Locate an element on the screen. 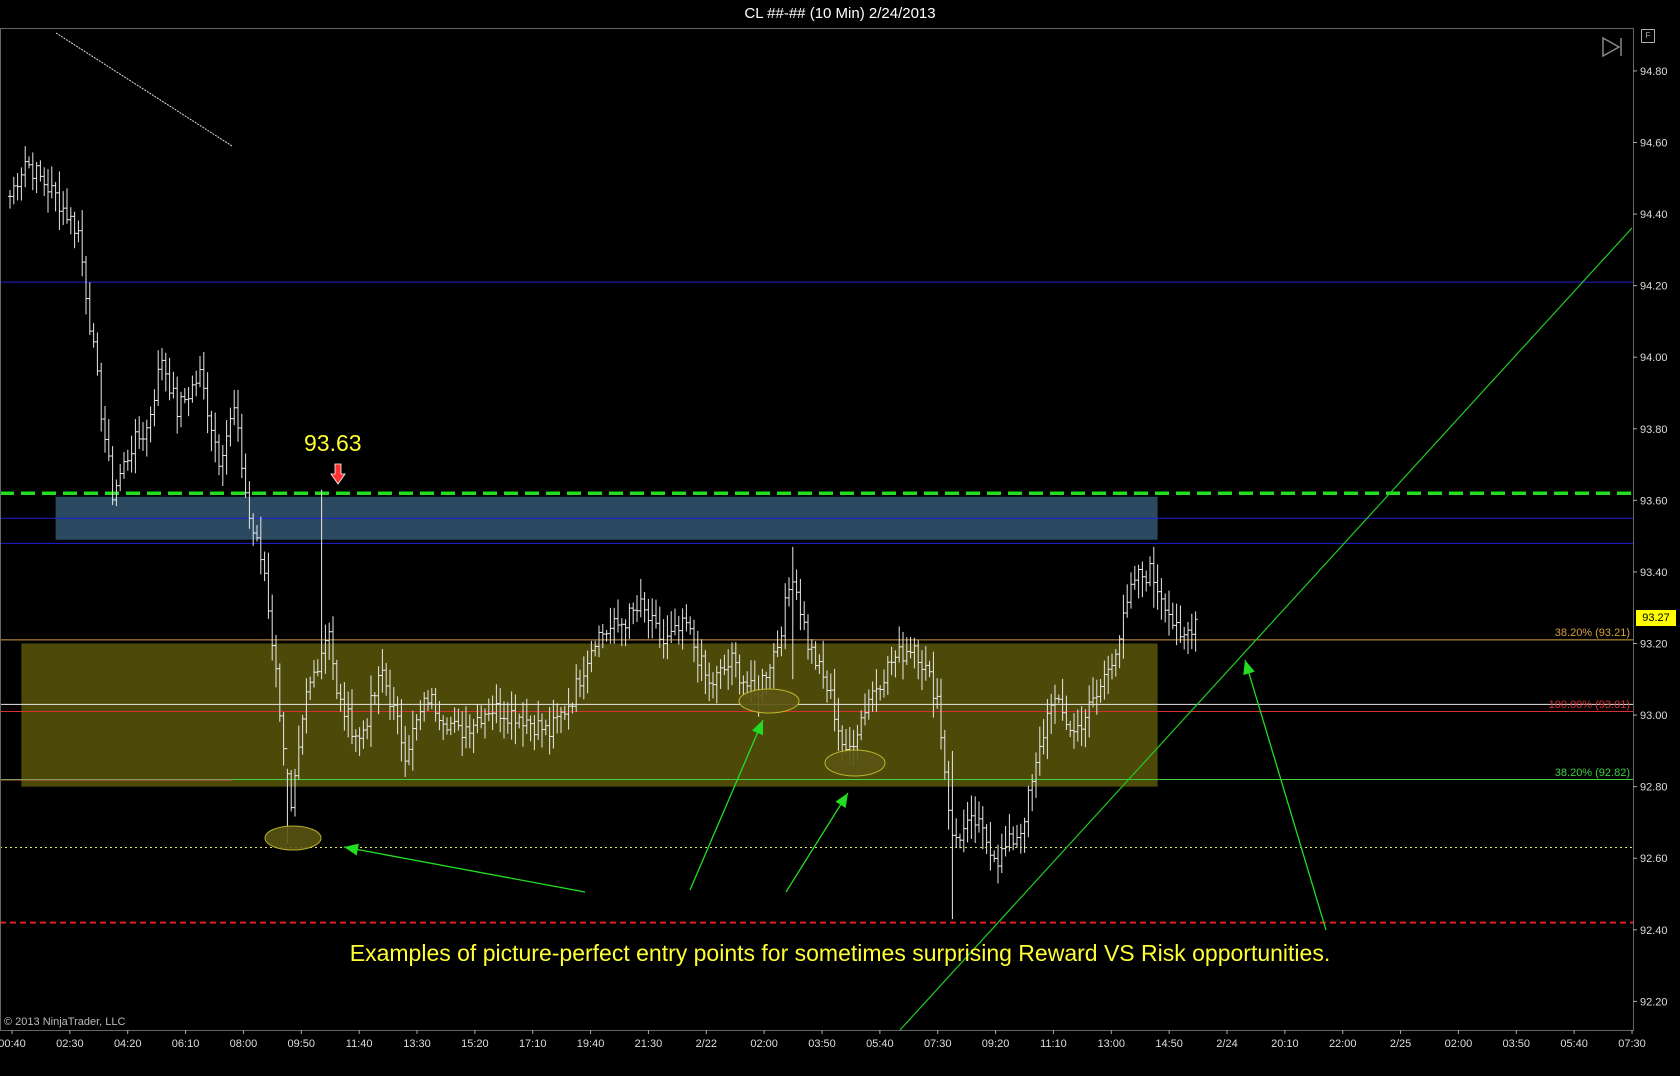 The height and width of the screenshot is (1076, 1680). flat-button: F is located at coordinates (1648, 36).